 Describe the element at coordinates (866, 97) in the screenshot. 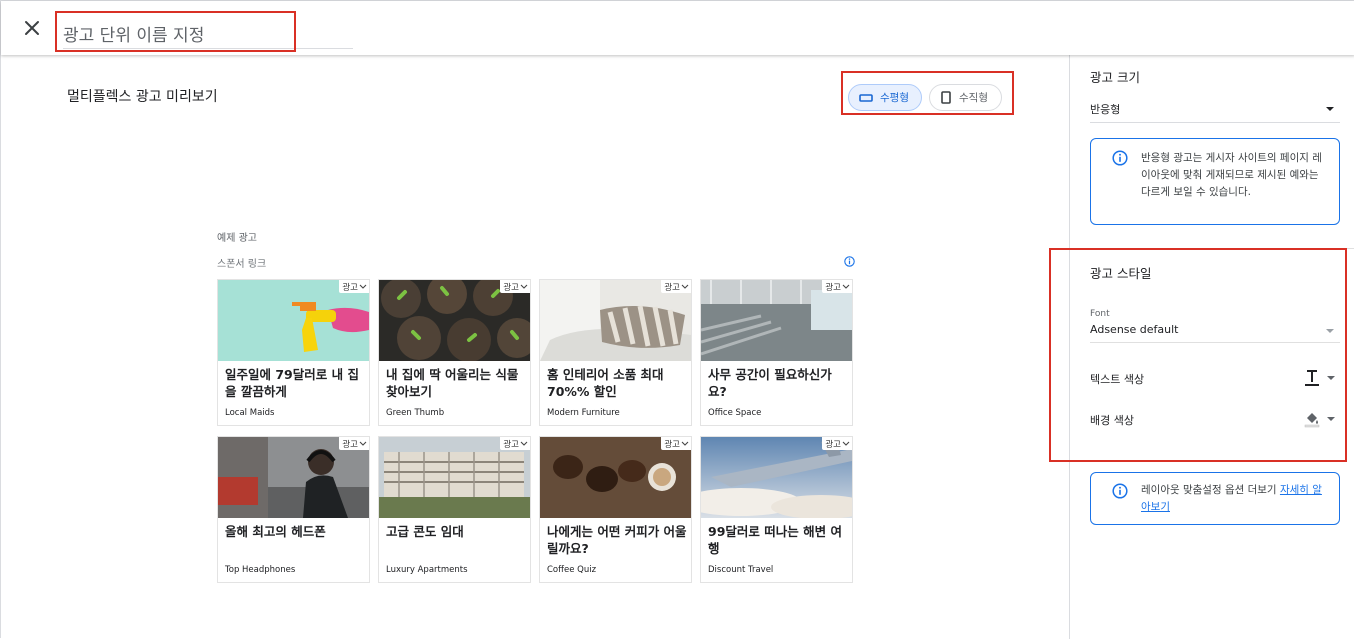

I see `horizontal-layout-icon` at that location.